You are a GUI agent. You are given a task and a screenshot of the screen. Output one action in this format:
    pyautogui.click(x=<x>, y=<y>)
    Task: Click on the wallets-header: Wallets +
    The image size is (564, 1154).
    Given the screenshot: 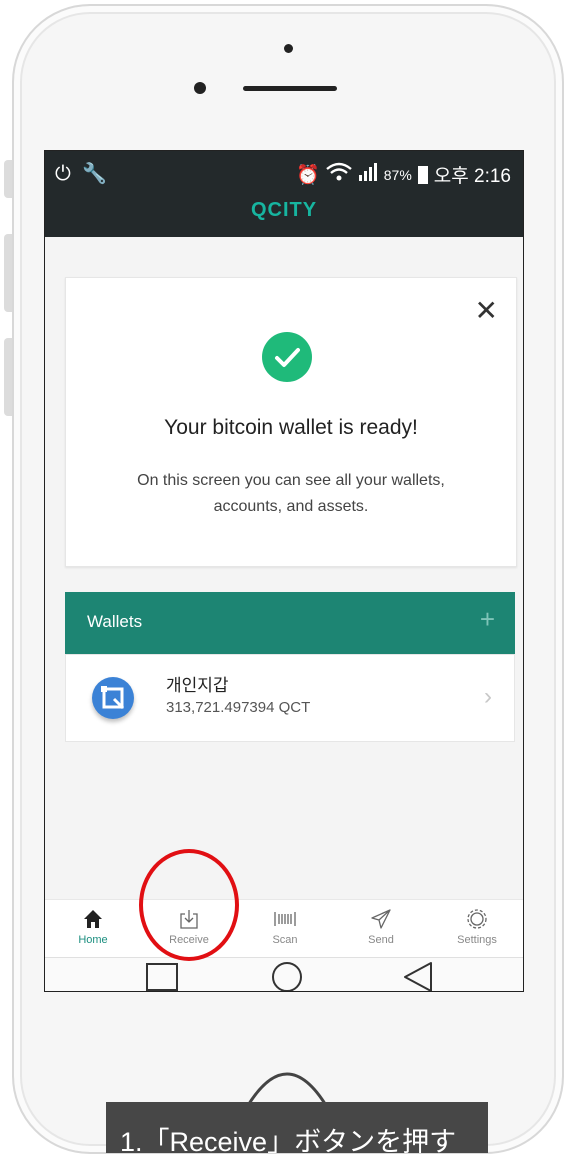 What is the action you would take?
    pyautogui.click(x=290, y=623)
    